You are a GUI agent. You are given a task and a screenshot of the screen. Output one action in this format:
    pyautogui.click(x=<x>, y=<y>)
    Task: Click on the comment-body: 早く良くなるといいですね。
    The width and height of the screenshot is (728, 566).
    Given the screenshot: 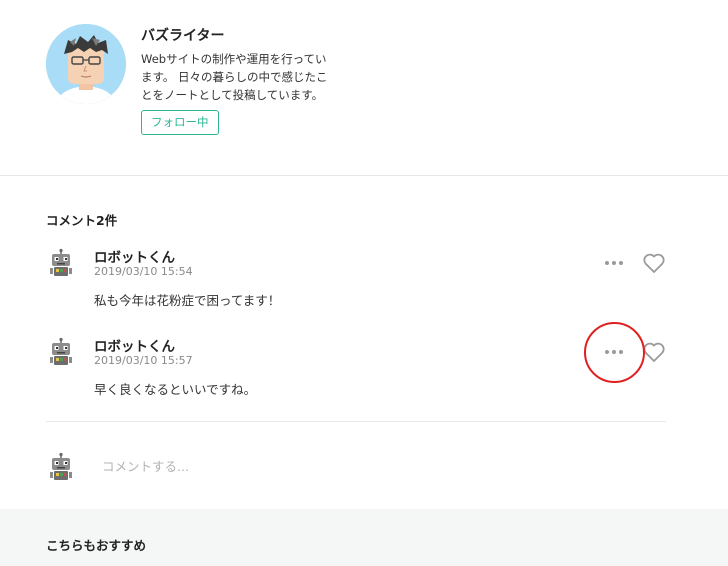 What is the action you would take?
    pyautogui.click(x=175, y=389)
    